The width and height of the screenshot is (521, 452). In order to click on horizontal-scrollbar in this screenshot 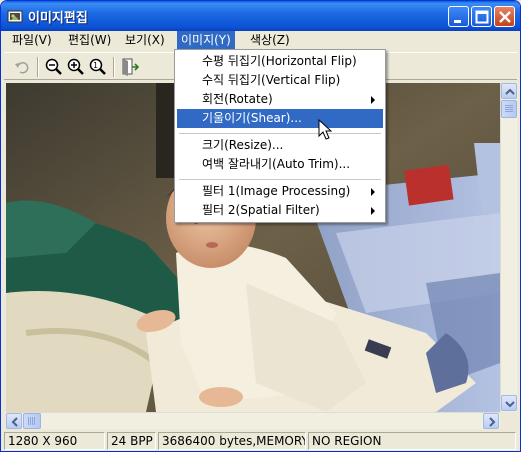, I will do `click(253, 420)`.